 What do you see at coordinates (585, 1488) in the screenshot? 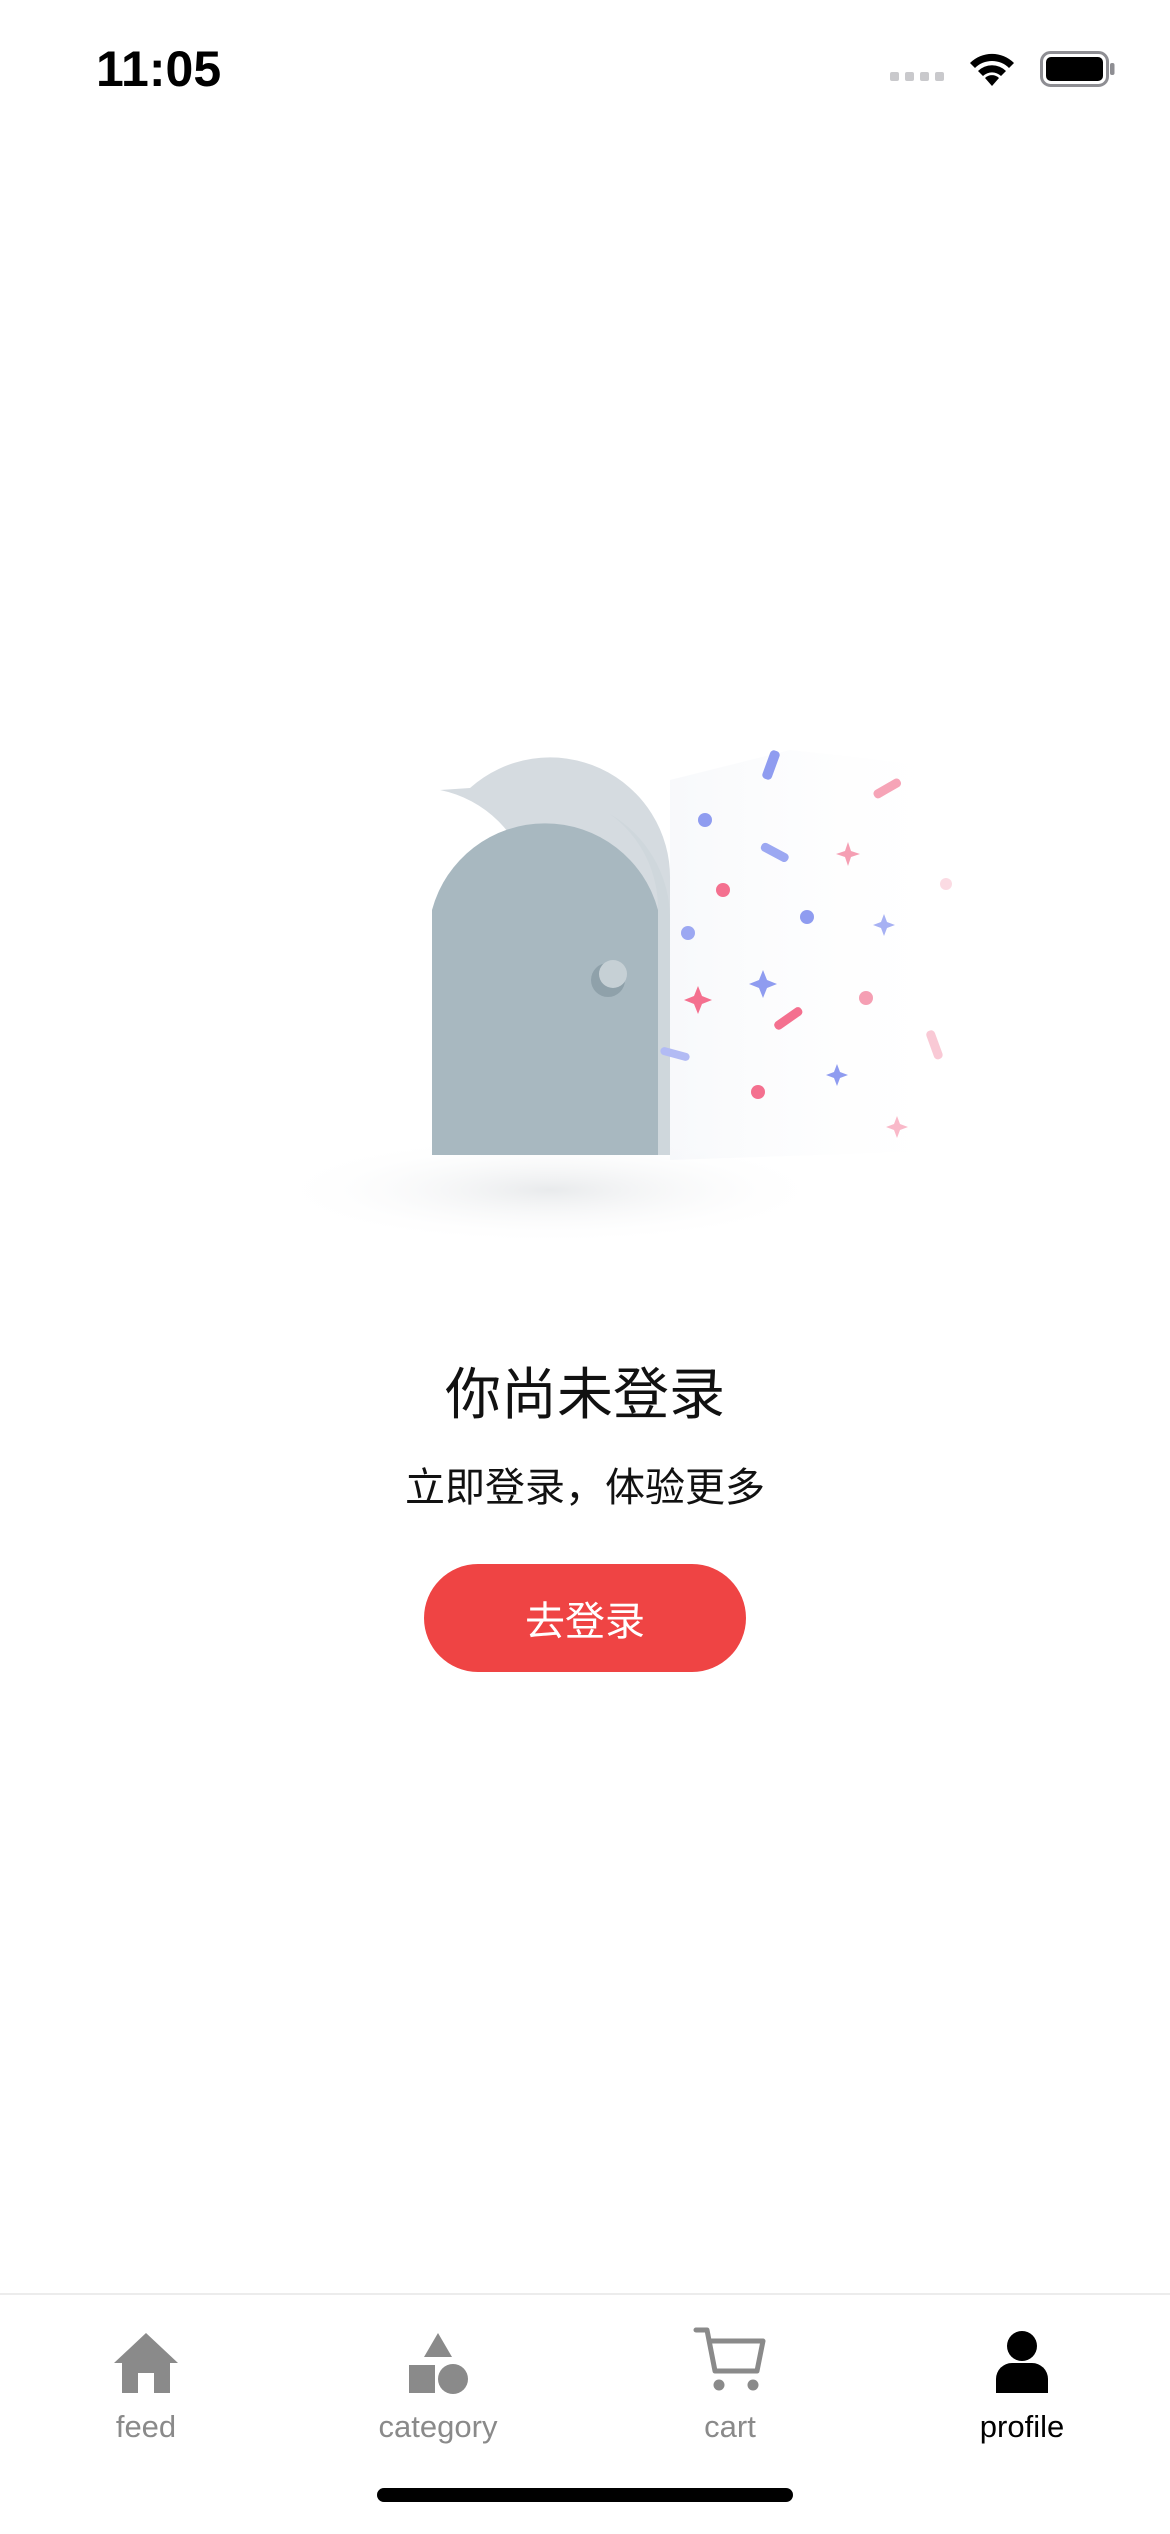
I see `login-required-subtitle: 立即登录，体验更多` at bounding box center [585, 1488].